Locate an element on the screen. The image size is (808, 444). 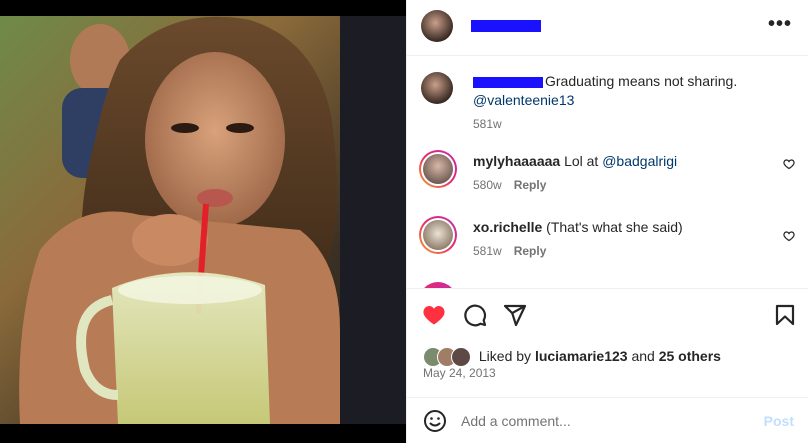
liker-avatars is located at coordinates (449, 357).